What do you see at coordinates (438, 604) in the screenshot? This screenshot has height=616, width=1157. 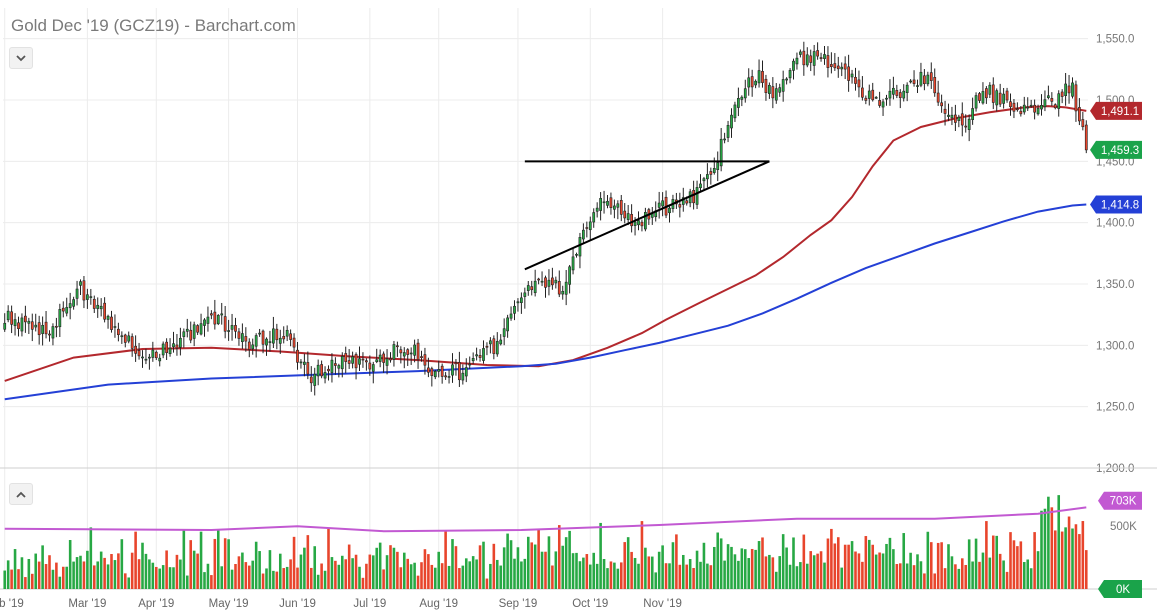 I see `x-tick-label: Aug '19` at bounding box center [438, 604].